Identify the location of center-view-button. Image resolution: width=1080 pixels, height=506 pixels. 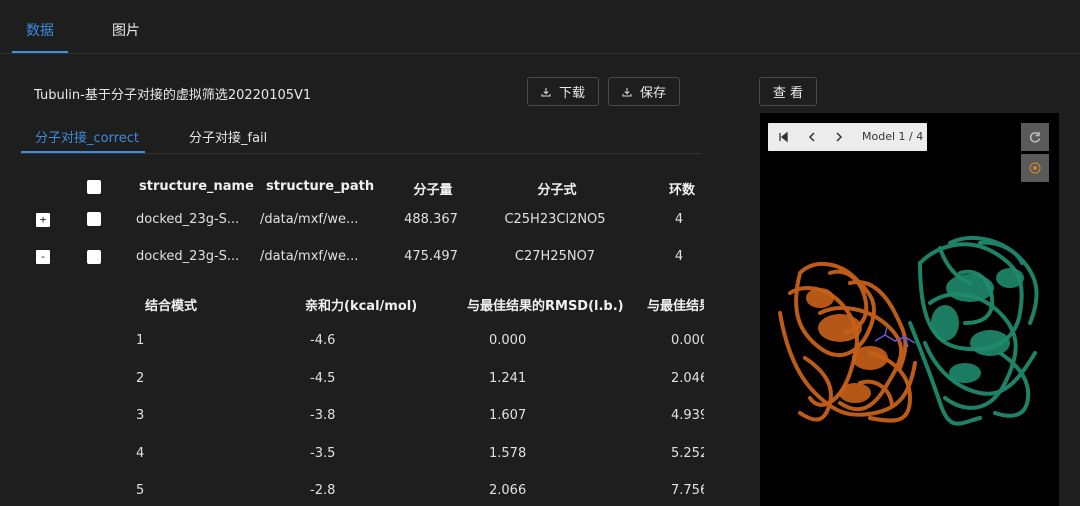
(1035, 168).